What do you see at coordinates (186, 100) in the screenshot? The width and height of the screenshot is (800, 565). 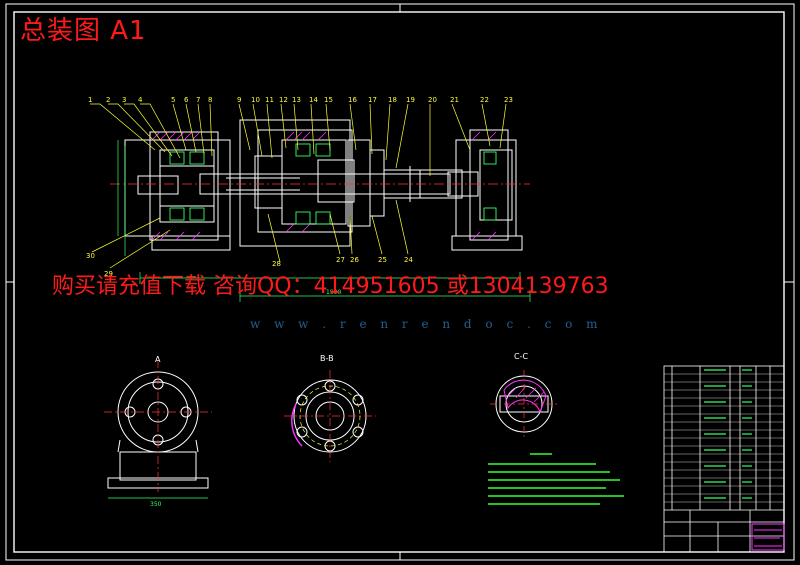 I see `part-callout-6: 6` at bounding box center [186, 100].